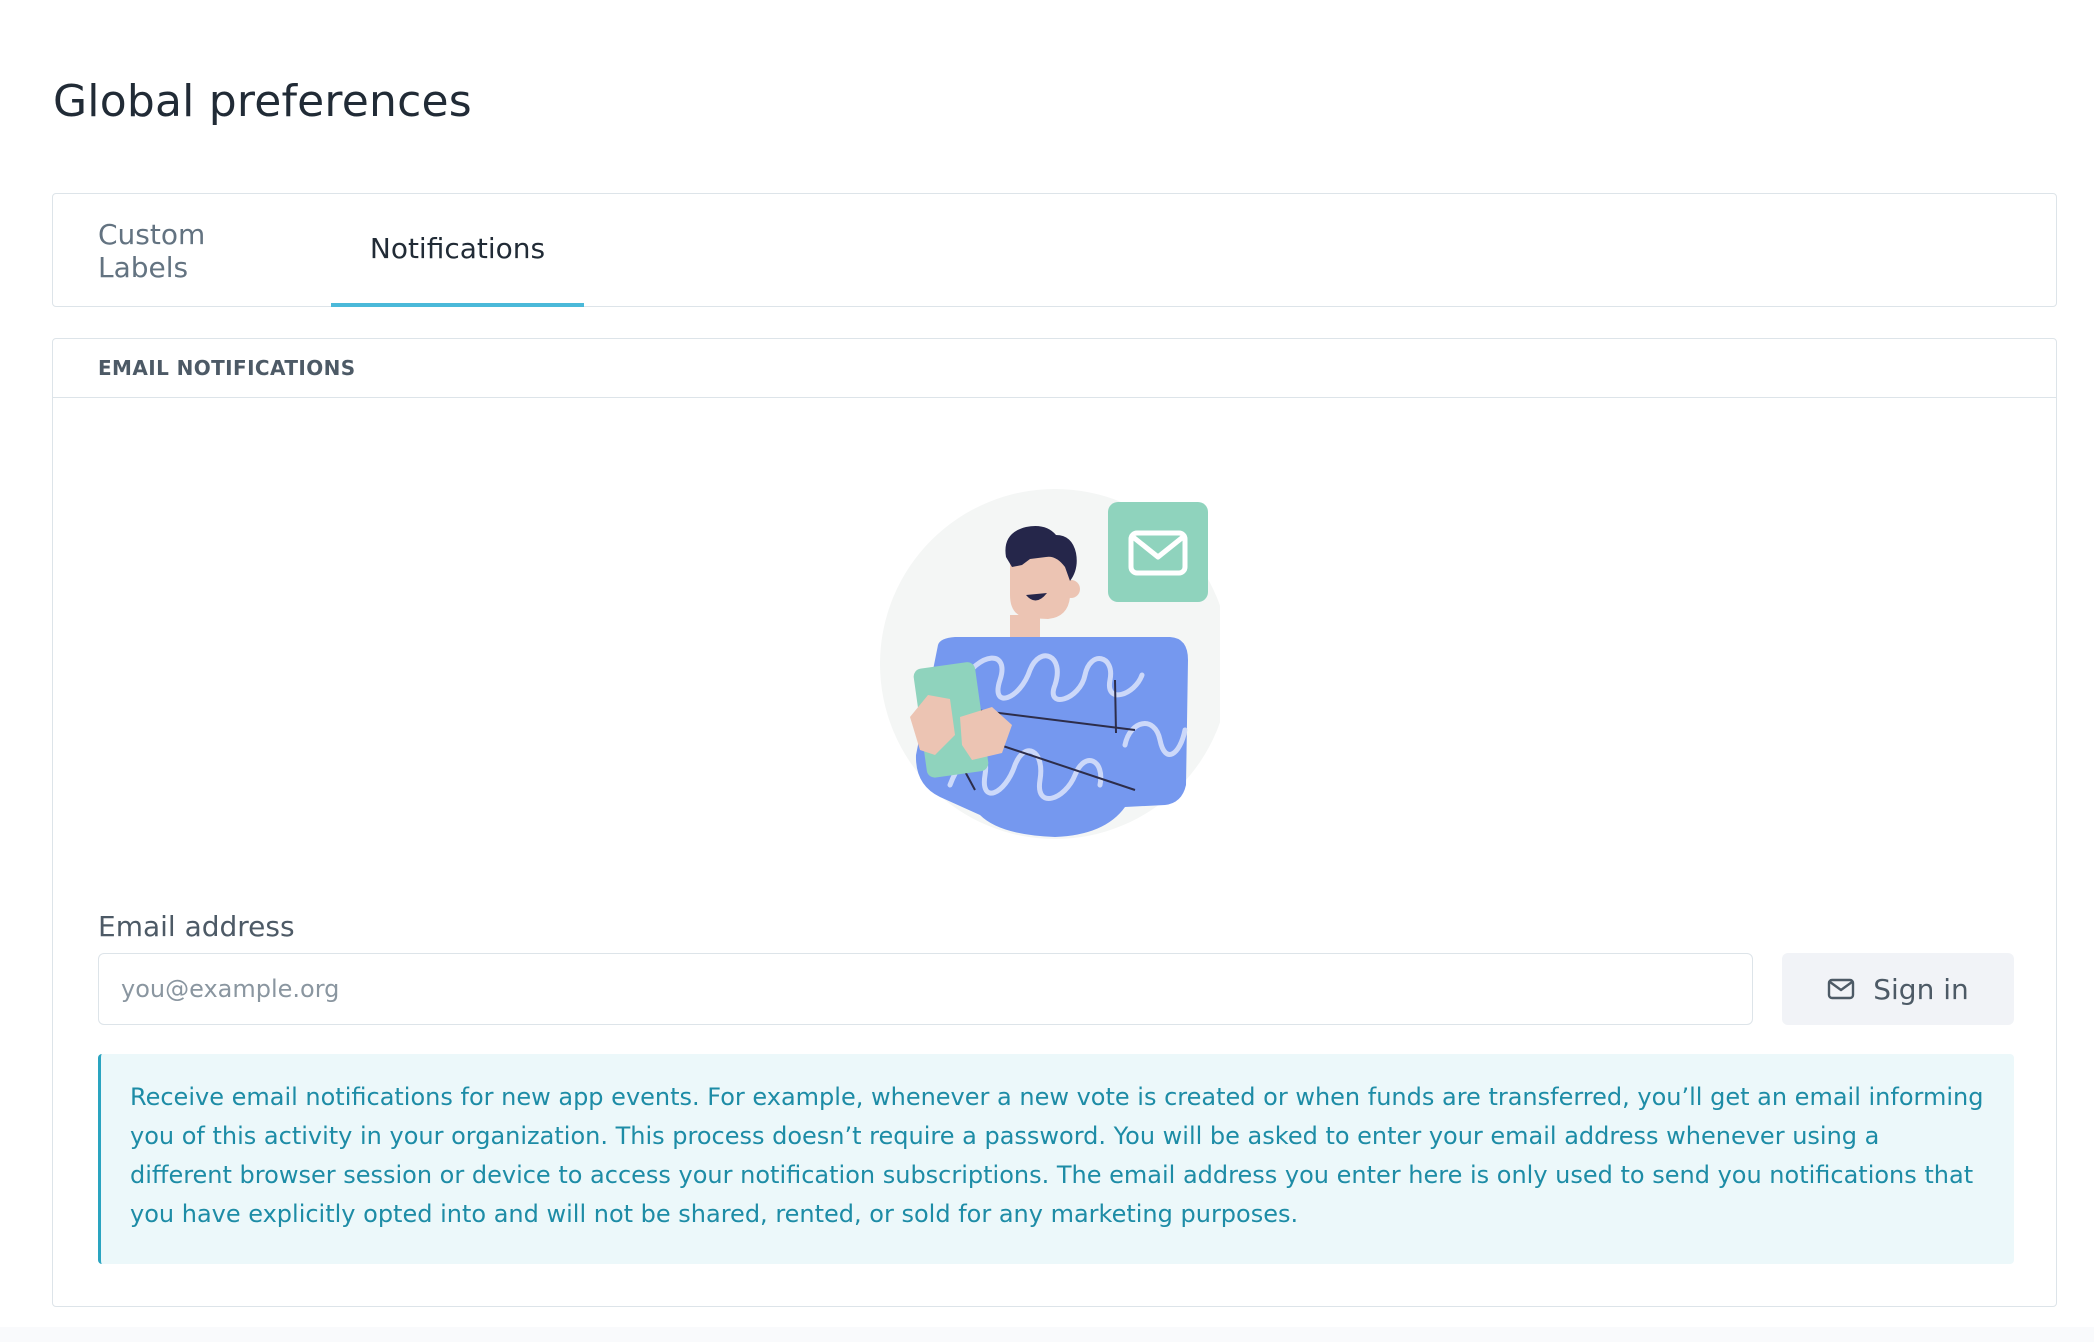  Describe the element at coordinates (1050, 664) in the screenshot. I see `person-with-email-illustration` at that location.